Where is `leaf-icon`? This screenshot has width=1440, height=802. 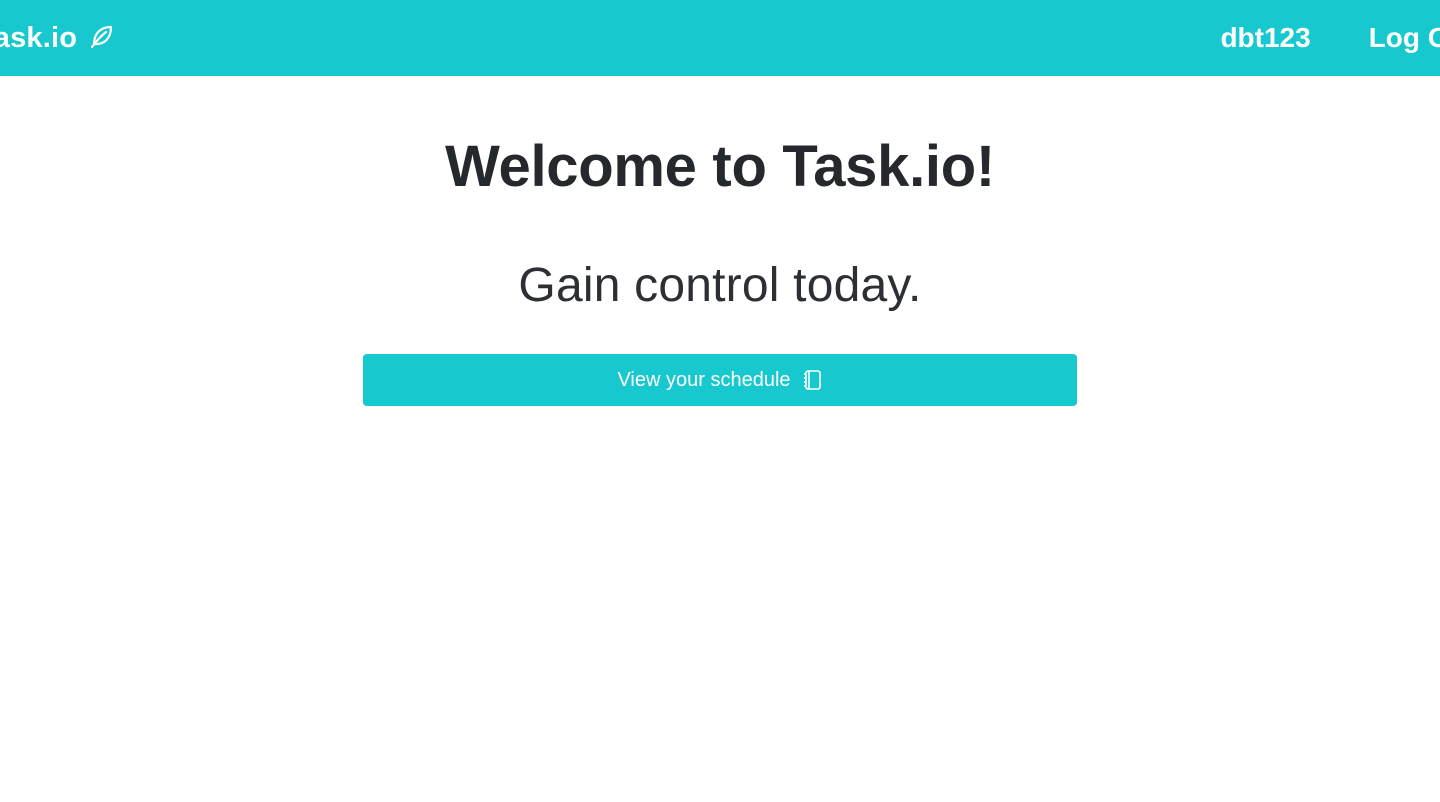
leaf-icon is located at coordinates (102, 36).